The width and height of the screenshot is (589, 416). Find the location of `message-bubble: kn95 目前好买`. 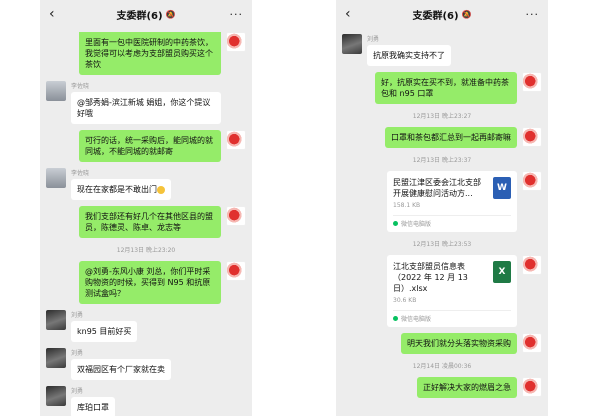

message-bubble: kn95 目前好买 is located at coordinates (104, 331).